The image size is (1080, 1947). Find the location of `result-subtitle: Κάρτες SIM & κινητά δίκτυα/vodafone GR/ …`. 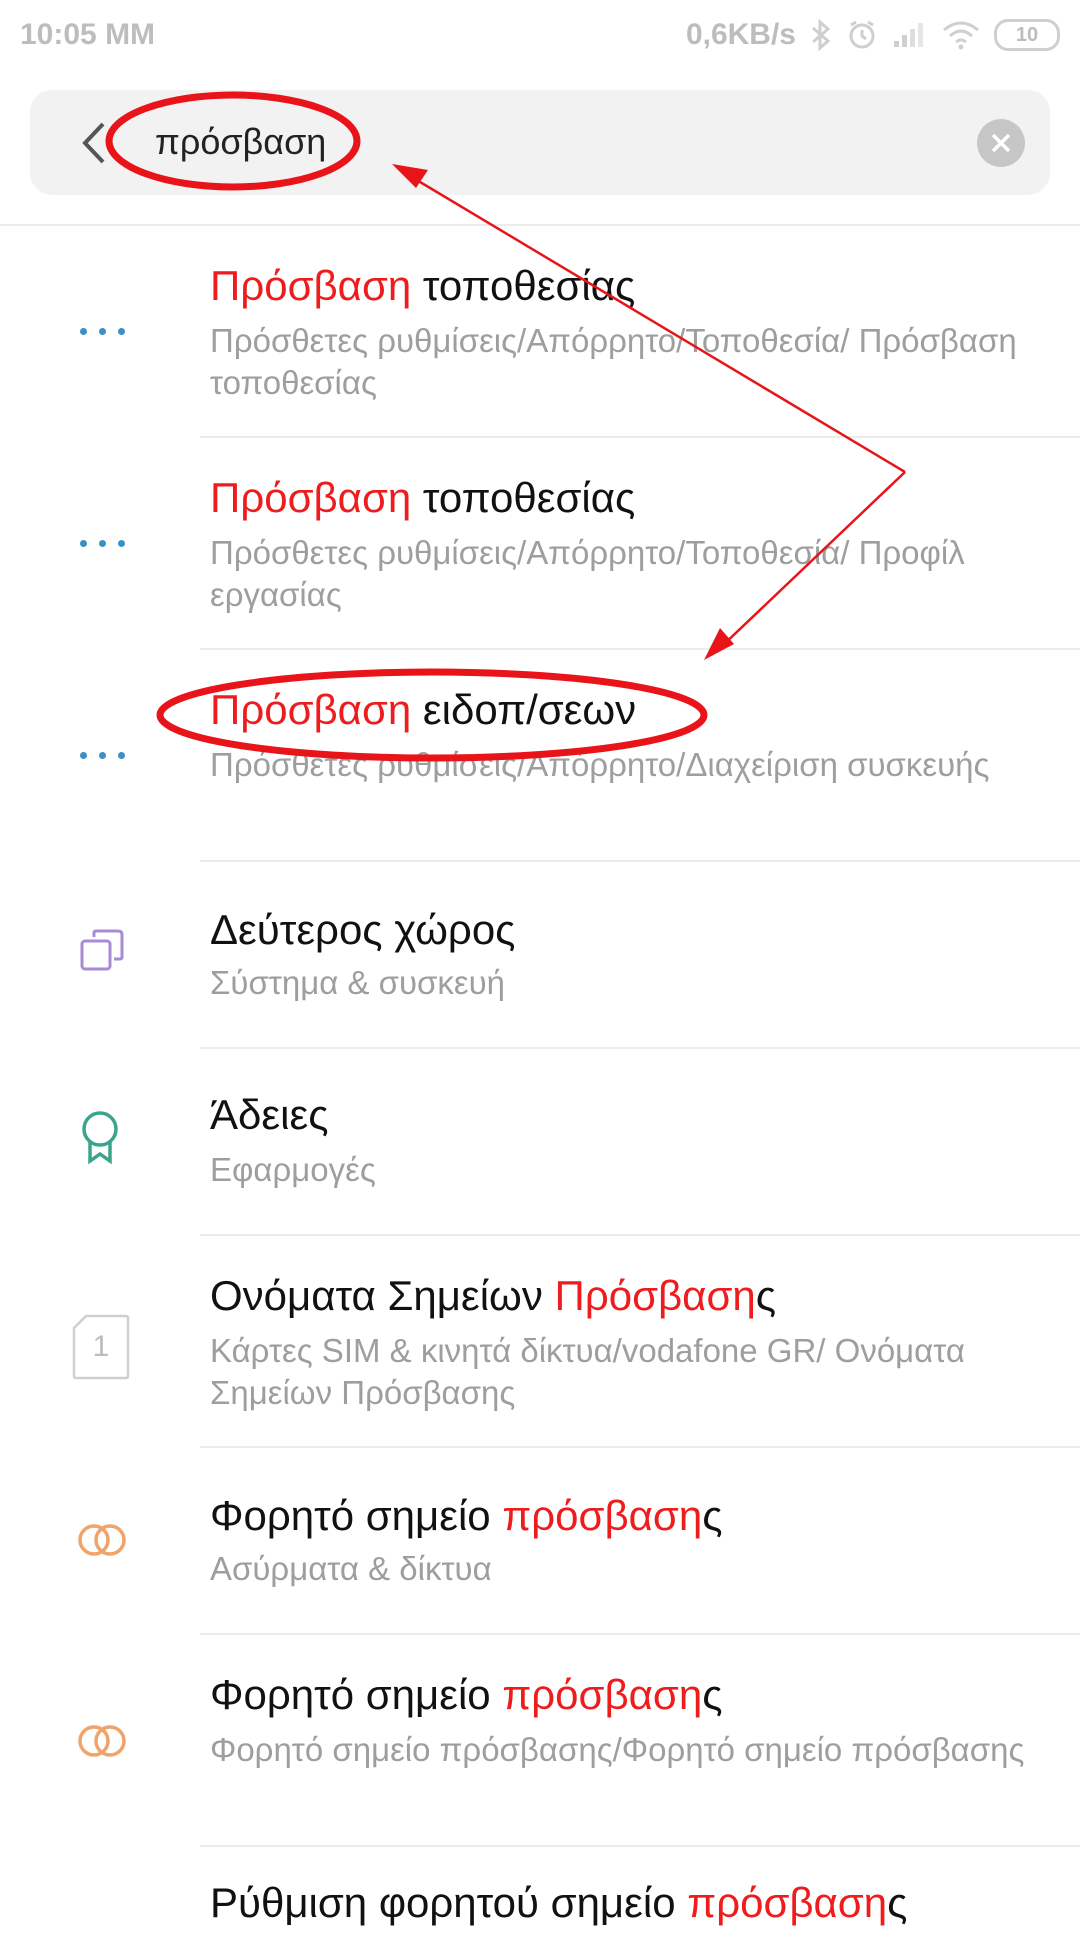

result-subtitle: Κάρτες SIM & κινητά δίκτυα/vodafone GR/ … is located at coordinates (587, 1371).